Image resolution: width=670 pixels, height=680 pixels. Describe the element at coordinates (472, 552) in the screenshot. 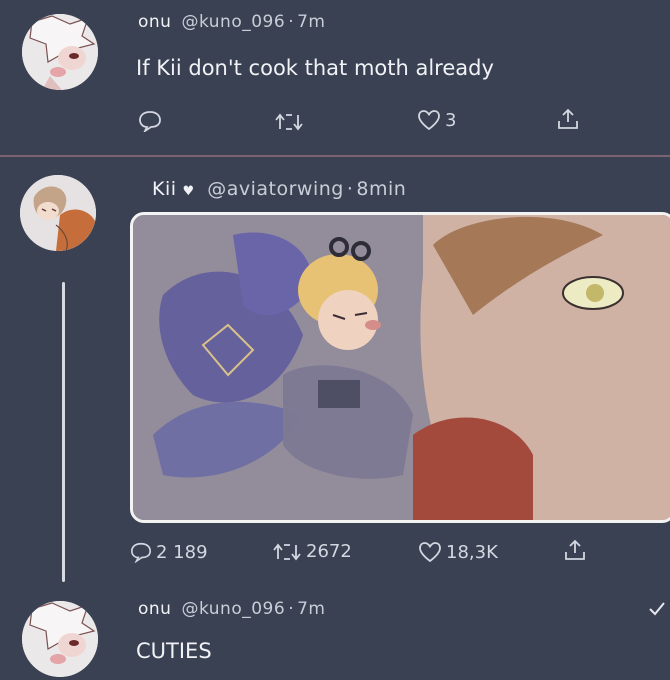

I see `like-count: 18,3K` at that location.